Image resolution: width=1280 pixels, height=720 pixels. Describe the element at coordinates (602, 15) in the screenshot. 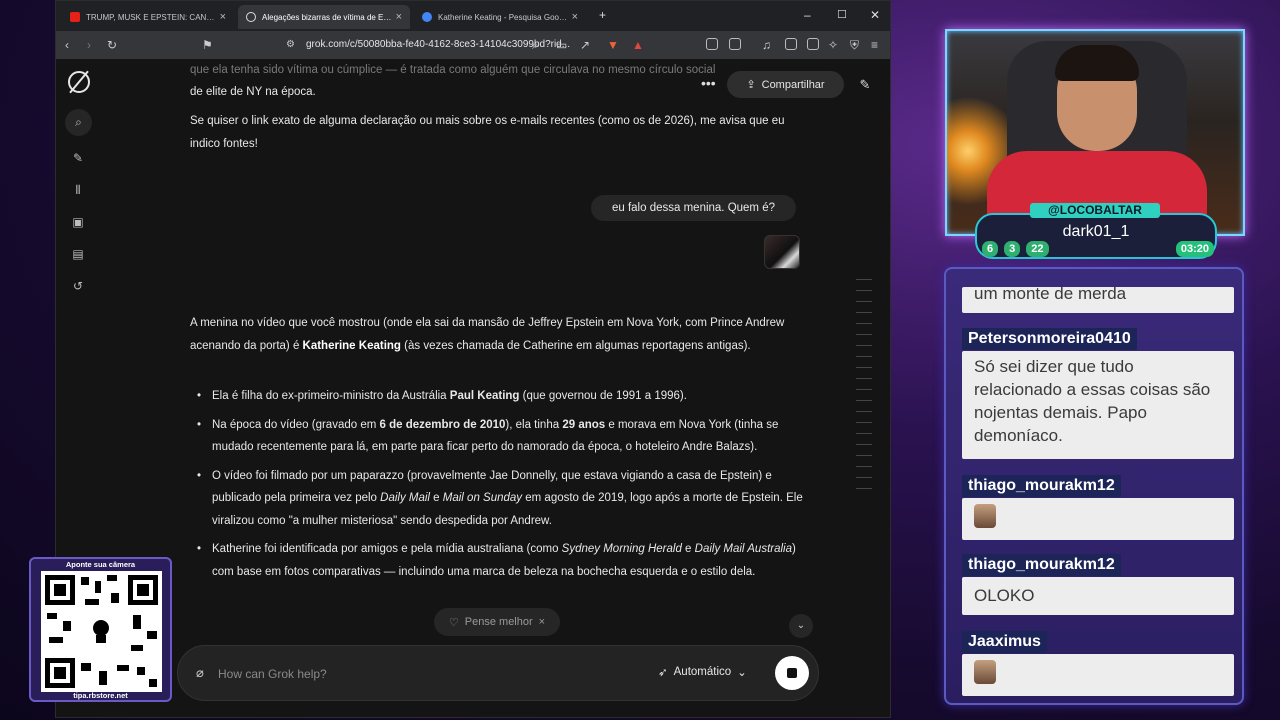

I see `new-tab-icon: +` at that location.